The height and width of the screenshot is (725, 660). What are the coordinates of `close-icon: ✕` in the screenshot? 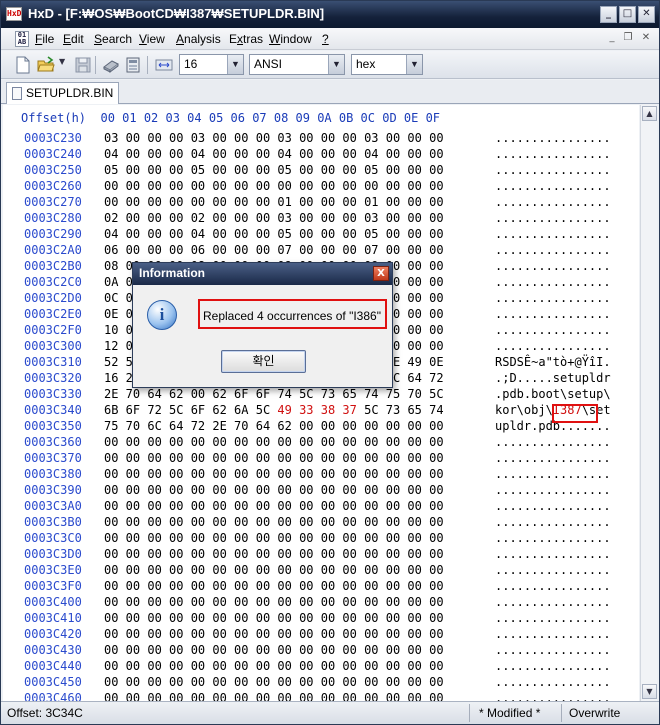 It's located at (646, 14).